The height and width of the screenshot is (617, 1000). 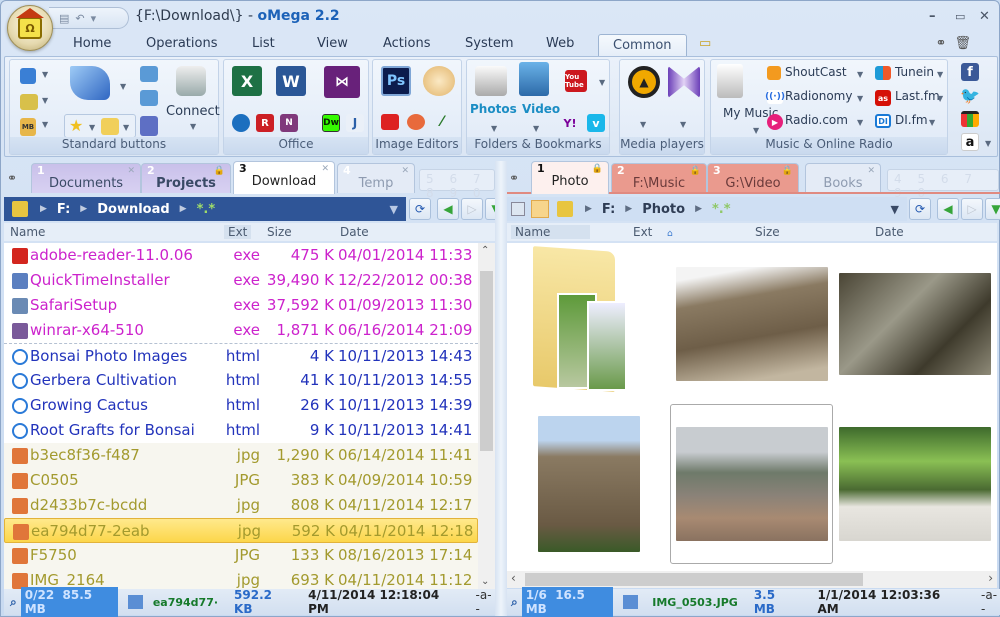 What do you see at coordinates (576, 81) in the screenshot?
I see `youtube-icon: You Tube` at bounding box center [576, 81].